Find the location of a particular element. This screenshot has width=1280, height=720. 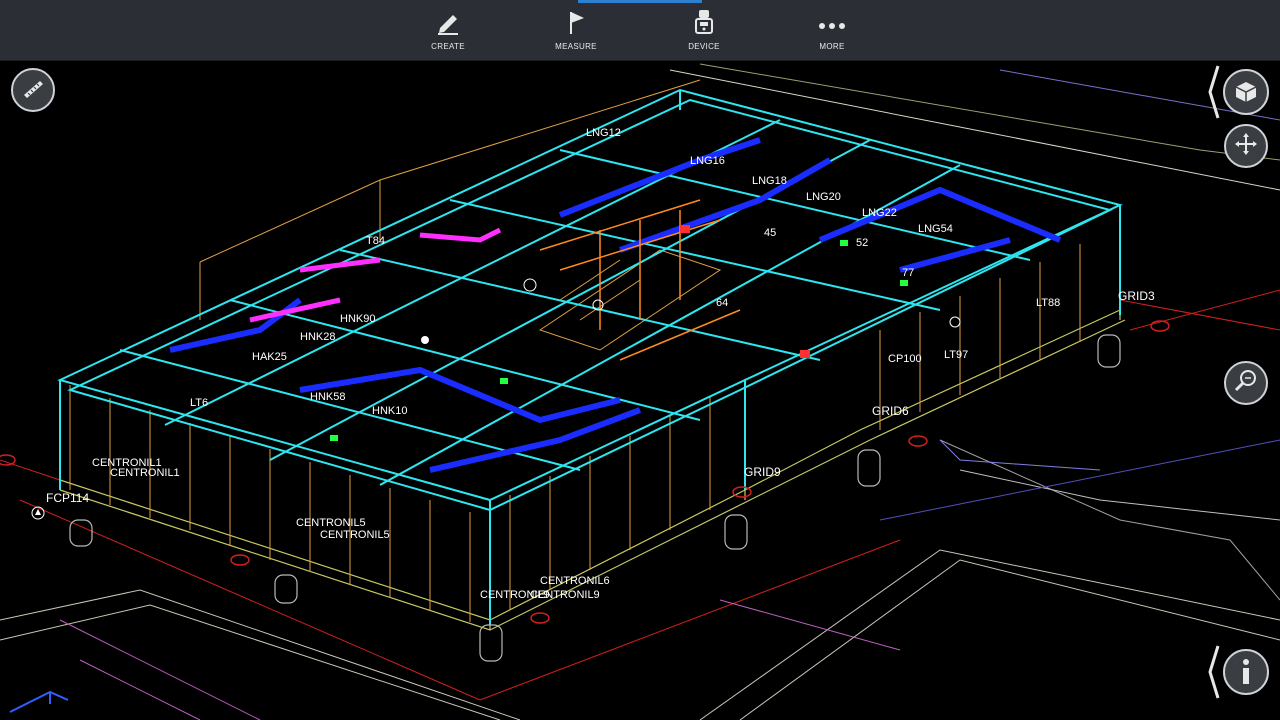

label-lt6: LT6 is located at coordinates (199, 403).